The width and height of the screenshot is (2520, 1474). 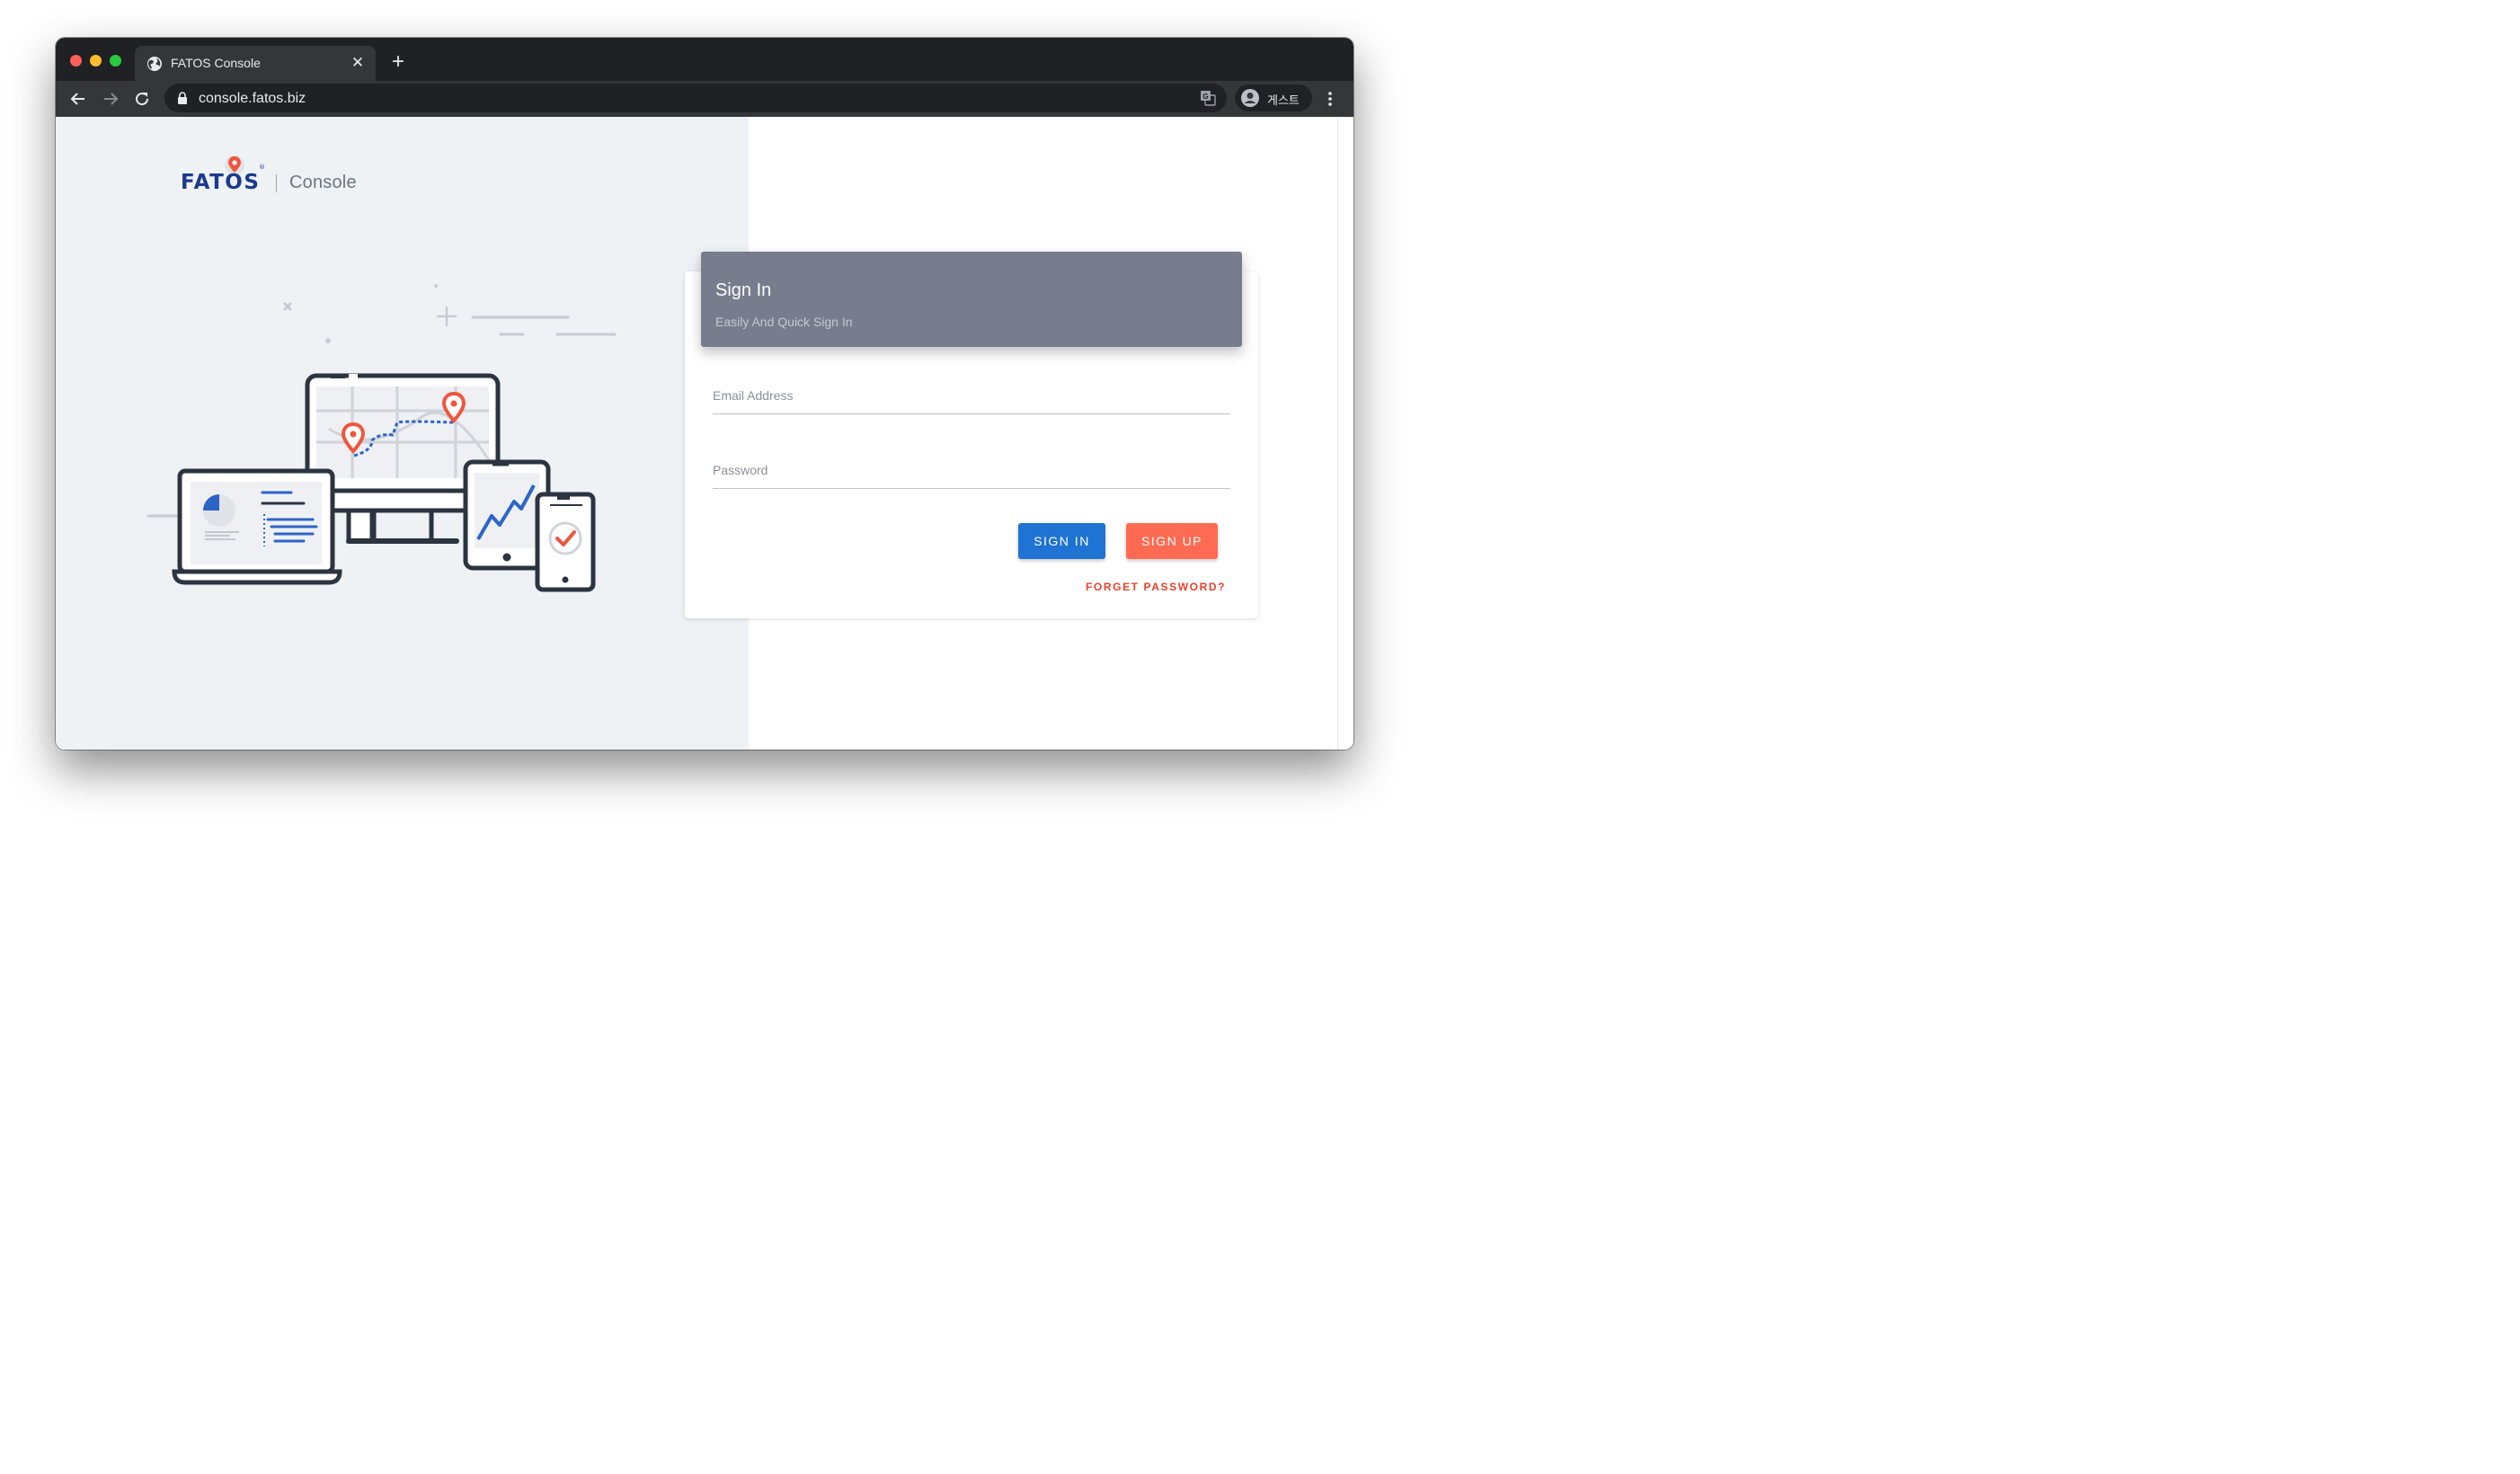 What do you see at coordinates (1330, 99) in the screenshot?
I see `more-vert-icon` at bounding box center [1330, 99].